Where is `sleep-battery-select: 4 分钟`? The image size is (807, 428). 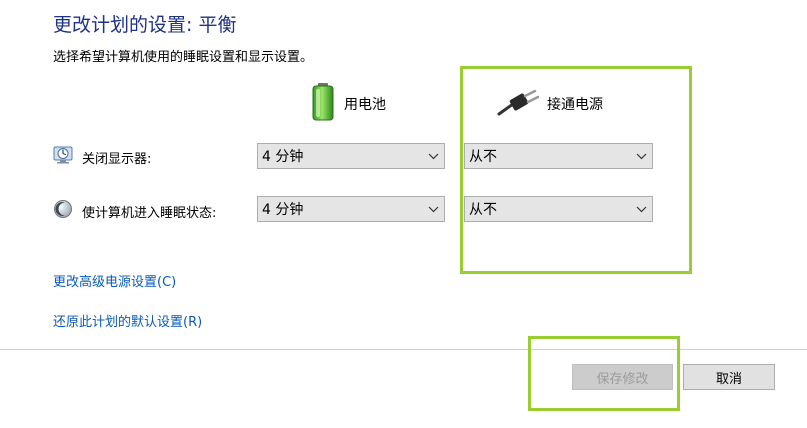
sleep-battery-select: 4 分钟 is located at coordinates (351, 209).